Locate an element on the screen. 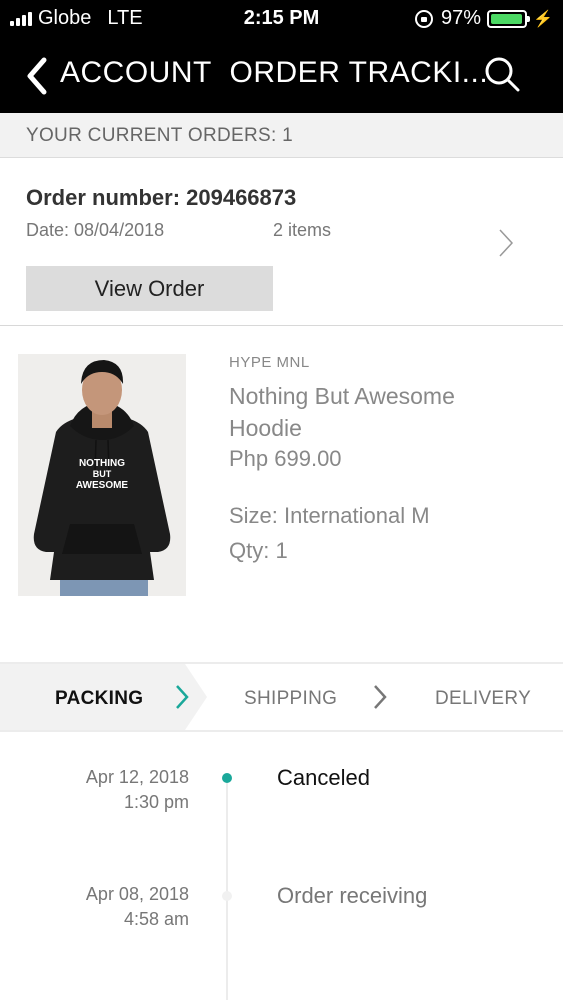 The height and width of the screenshot is (1000, 563). timeline-date: Apr 12, 2018 1:30 pm is located at coordinates (94, 790).